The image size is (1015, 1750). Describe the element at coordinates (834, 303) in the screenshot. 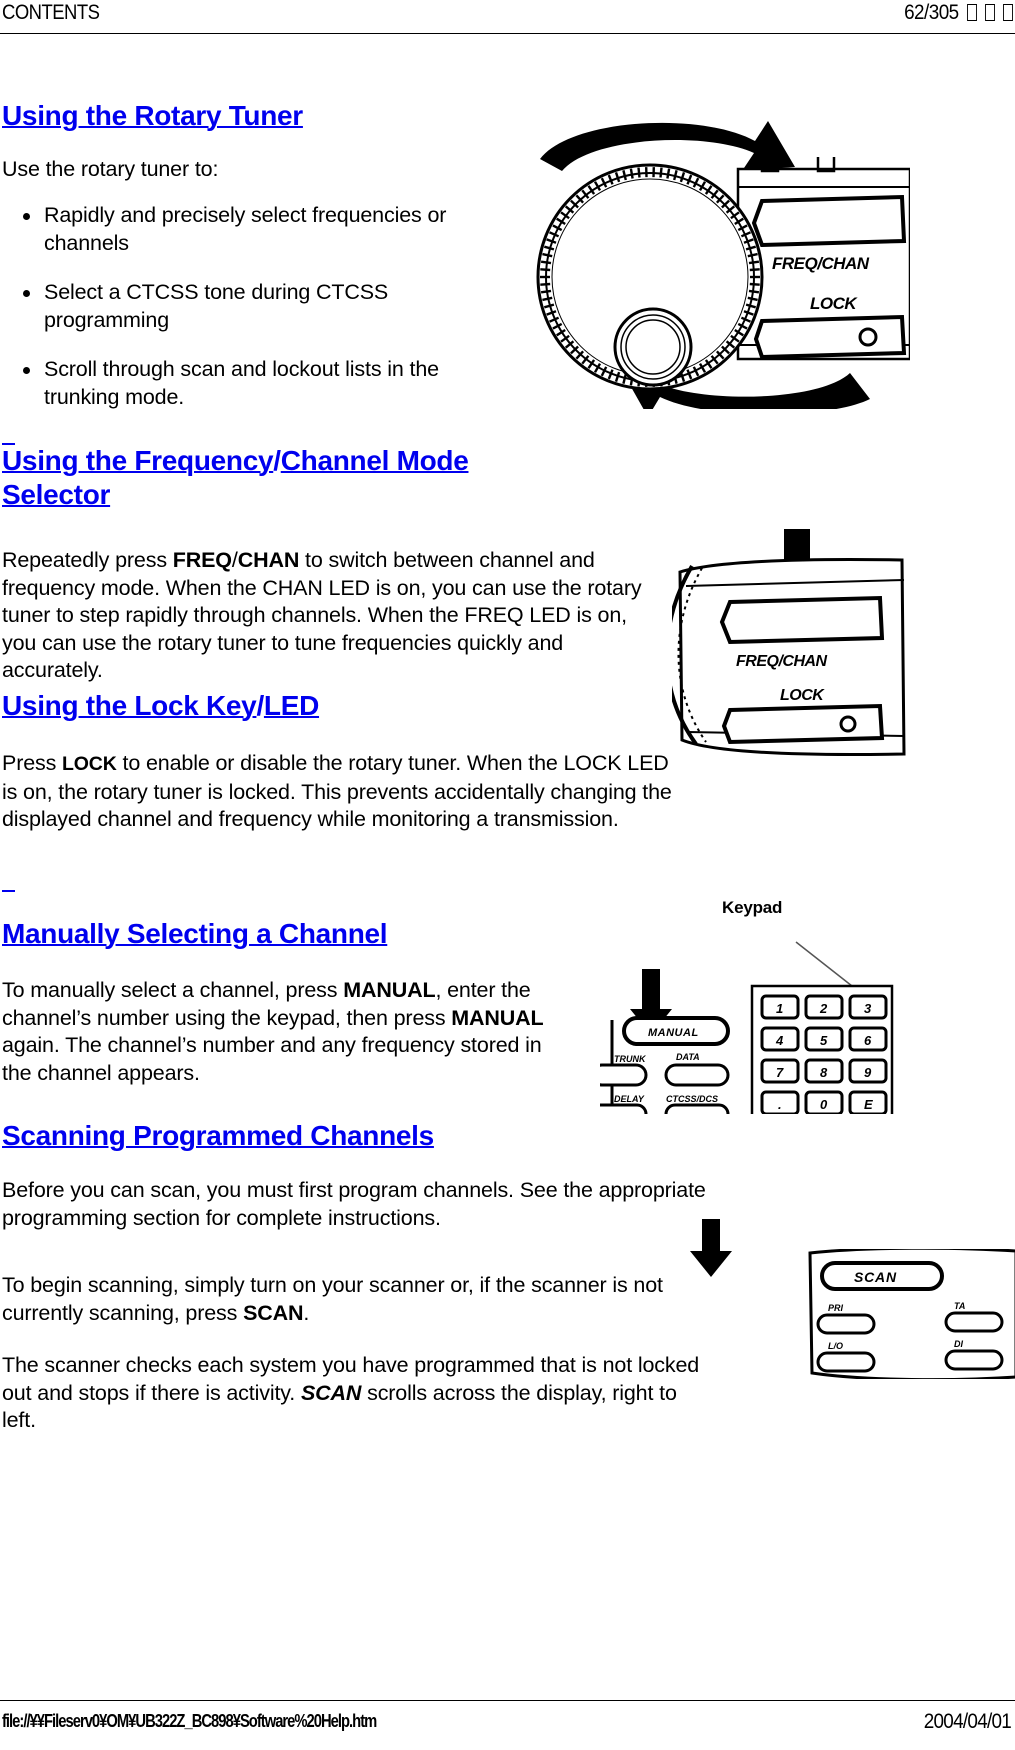

I see `figure-label-lock: LOCK` at that location.